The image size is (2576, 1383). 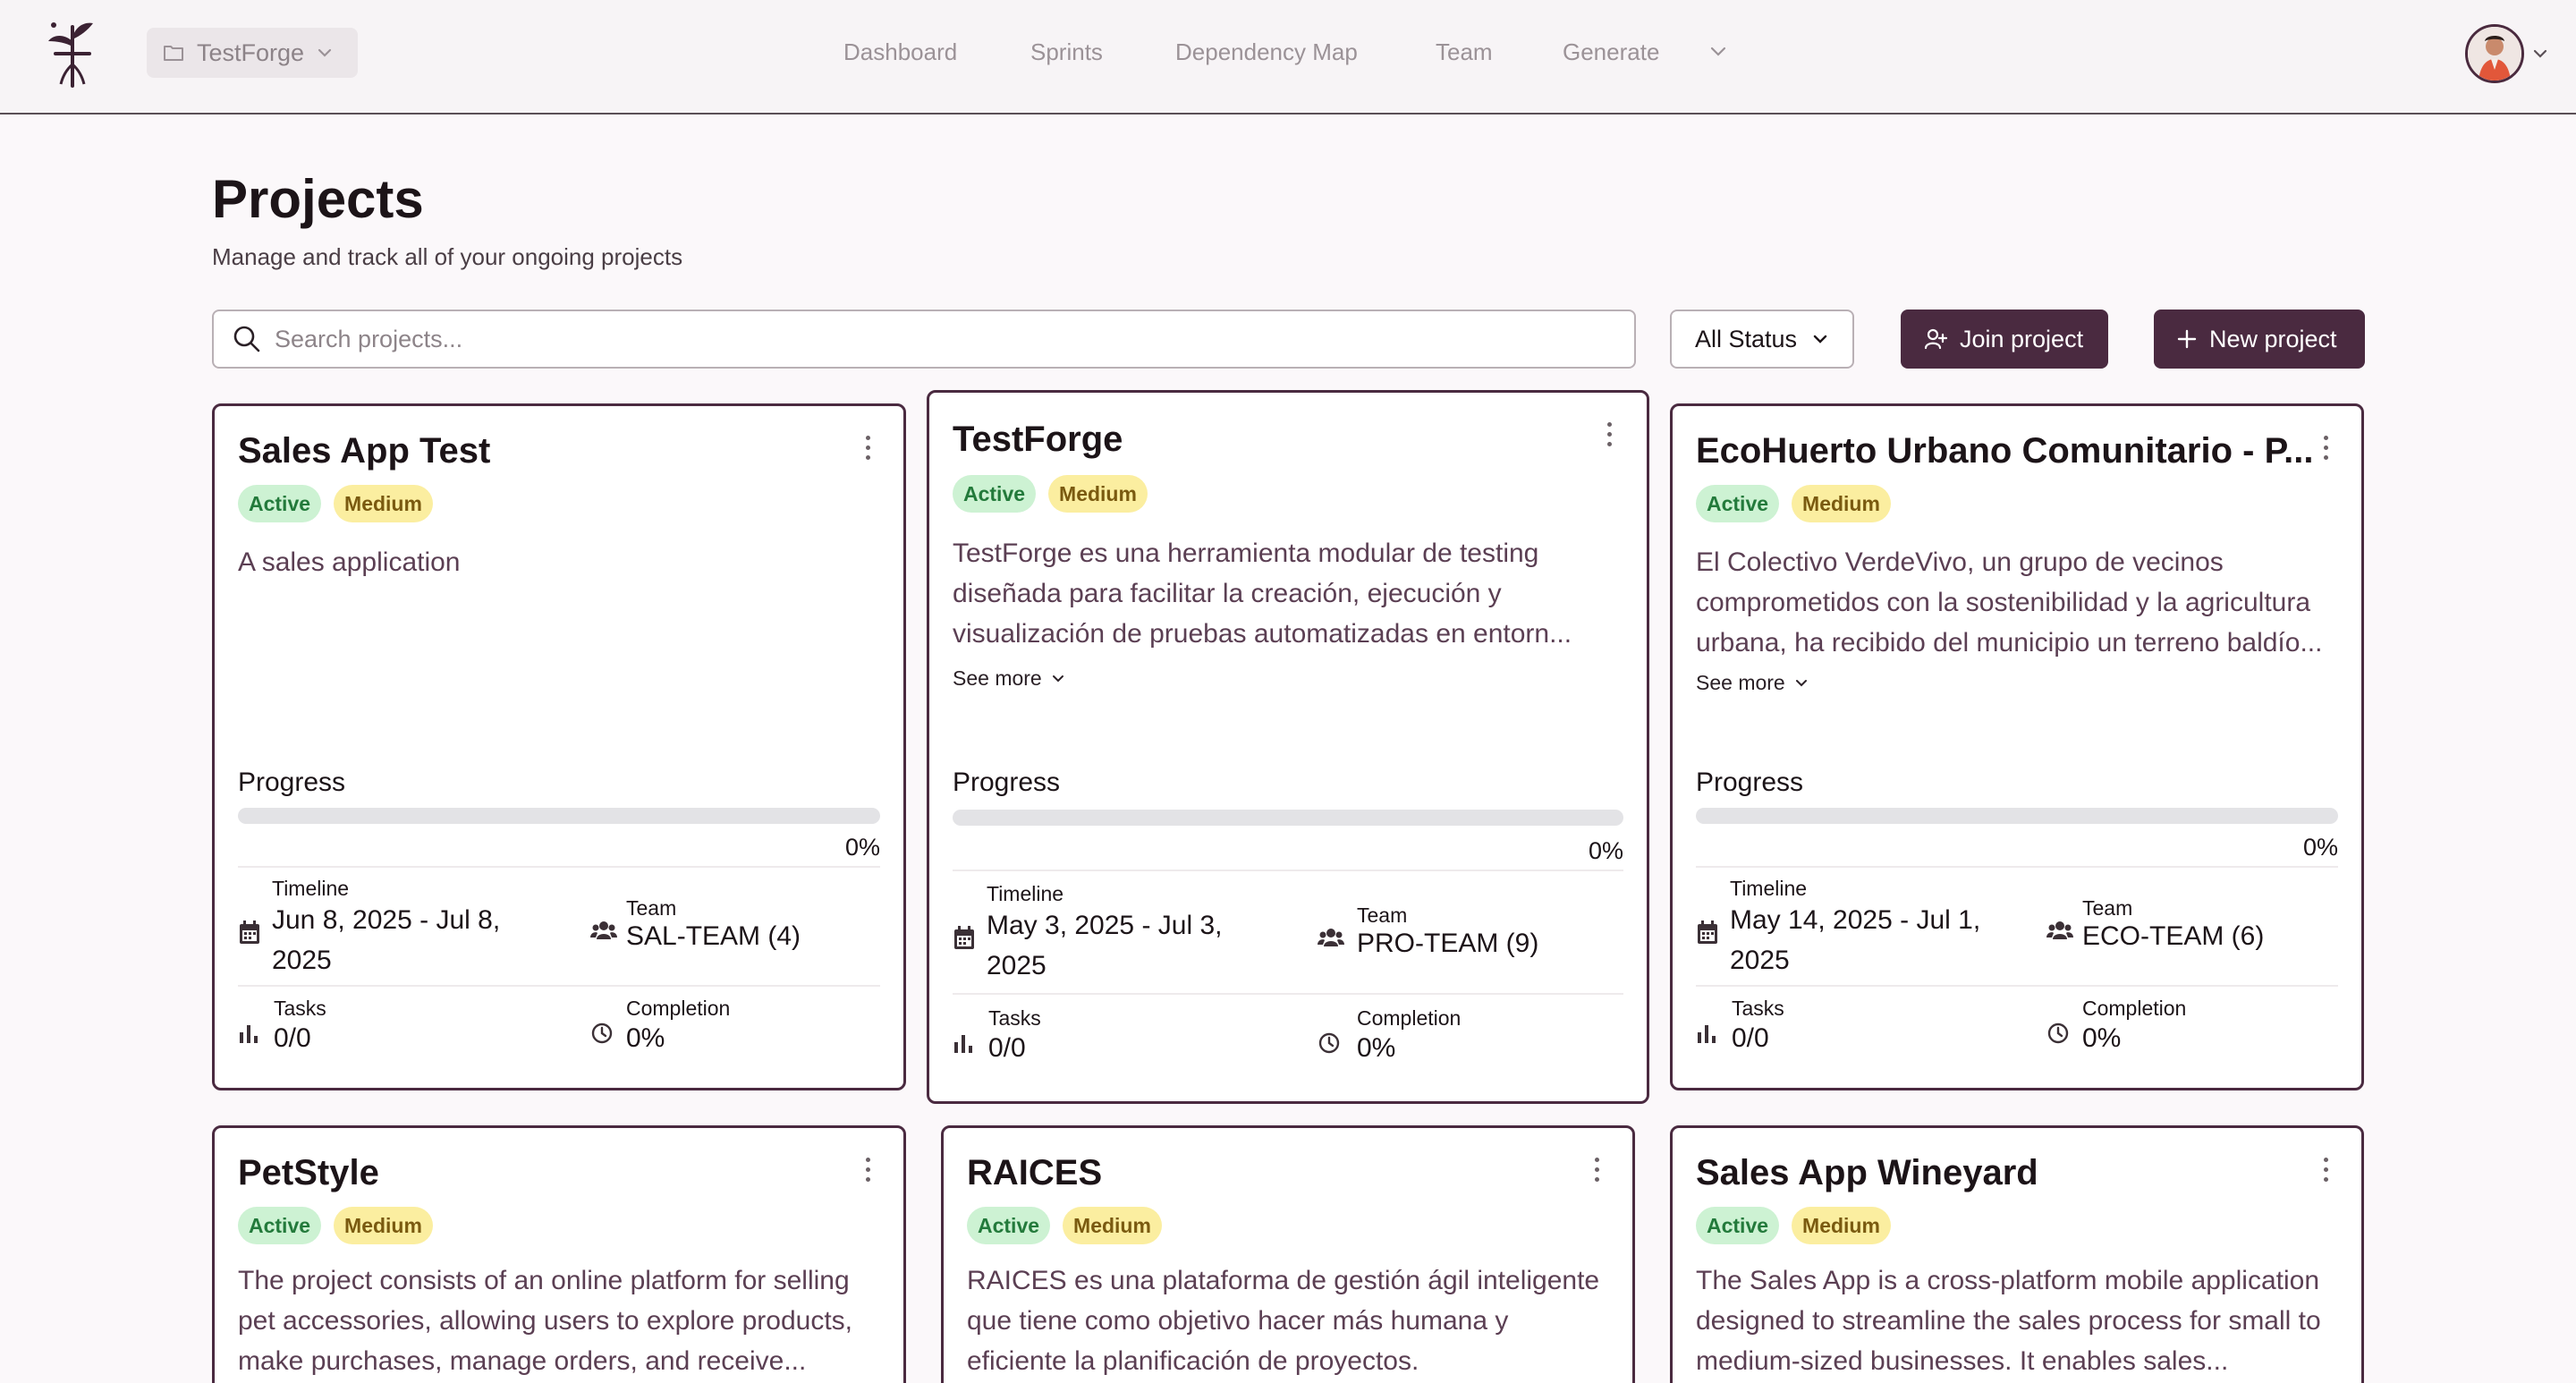 I want to click on user-plus-icon, so click(x=1935, y=339).